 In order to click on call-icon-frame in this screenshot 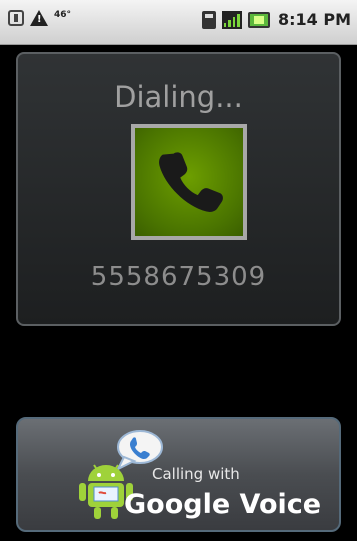, I will do `click(189, 182)`.